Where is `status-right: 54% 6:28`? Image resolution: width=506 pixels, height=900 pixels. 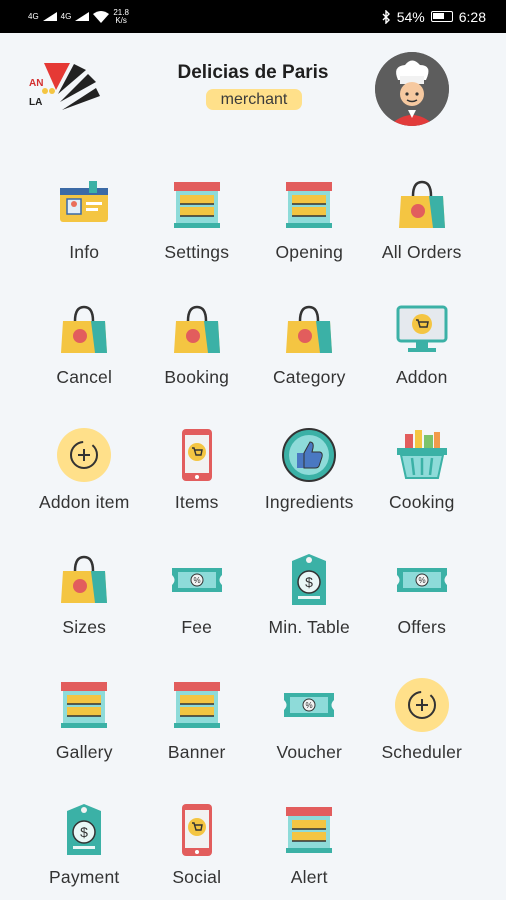 status-right: 54% 6:28 is located at coordinates (434, 17).